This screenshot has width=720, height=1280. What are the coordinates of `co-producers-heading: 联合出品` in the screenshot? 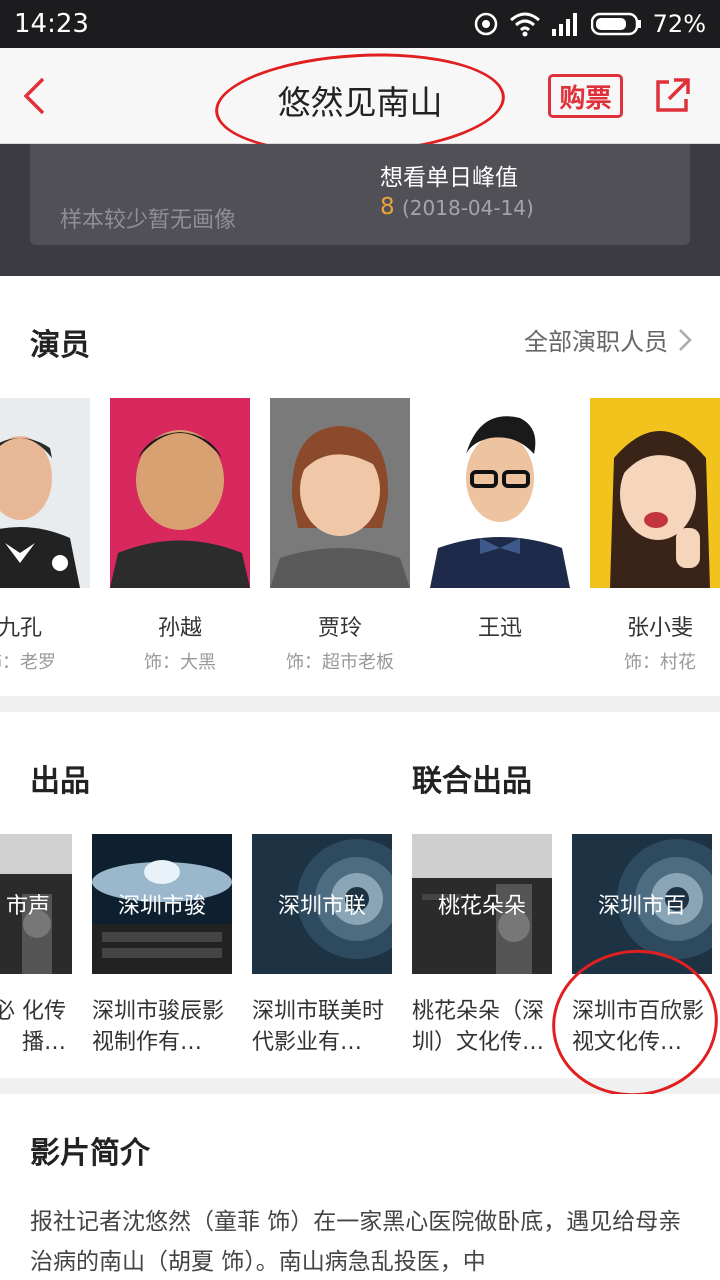 It's located at (472, 781).